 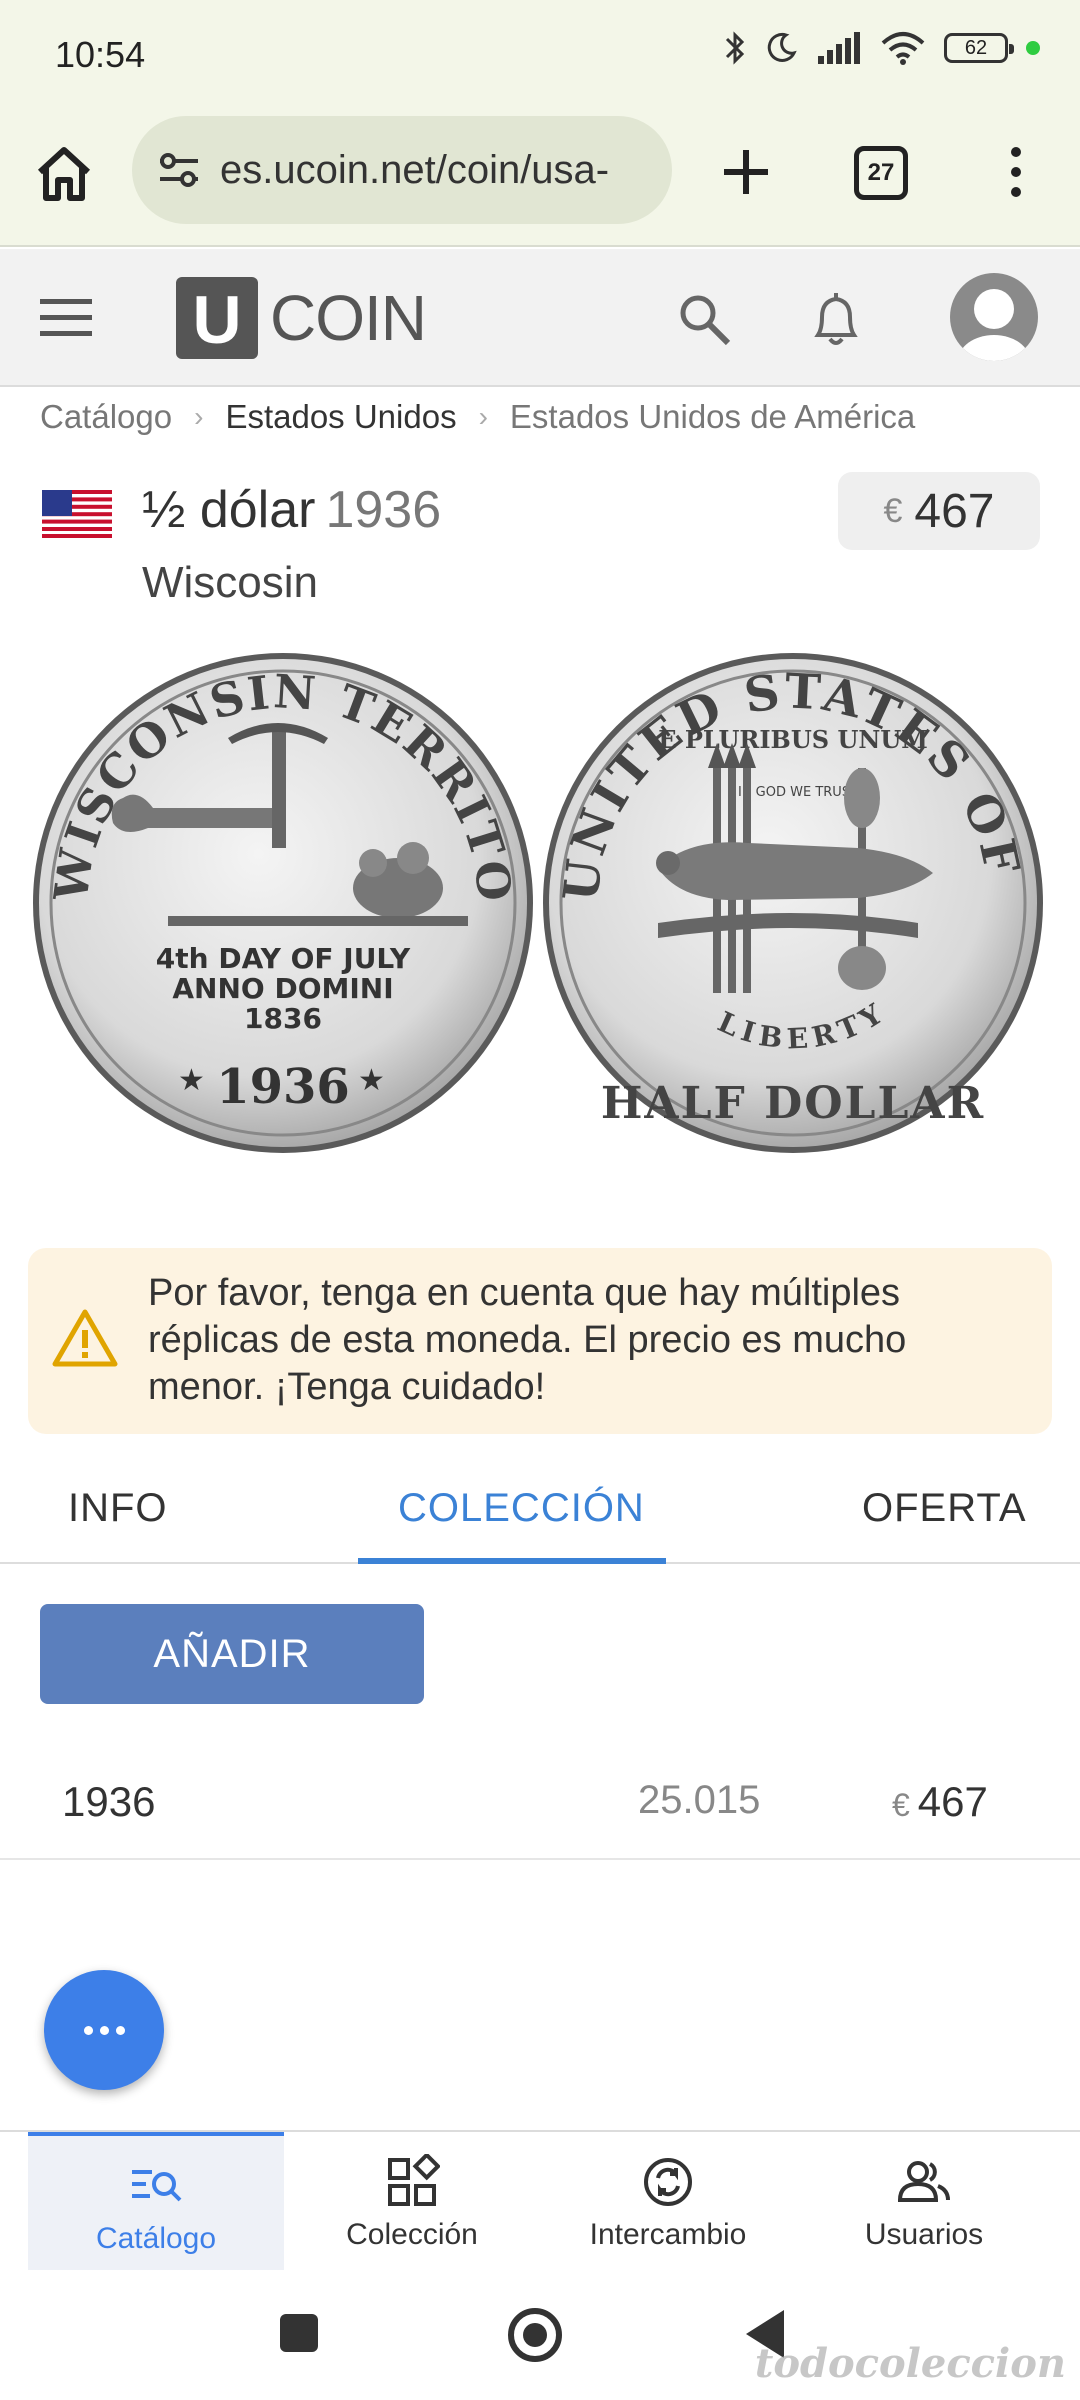 What do you see at coordinates (85, 1338) in the screenshot?
I see `warning-triangle-icon` at bounding box center [85, 1338].